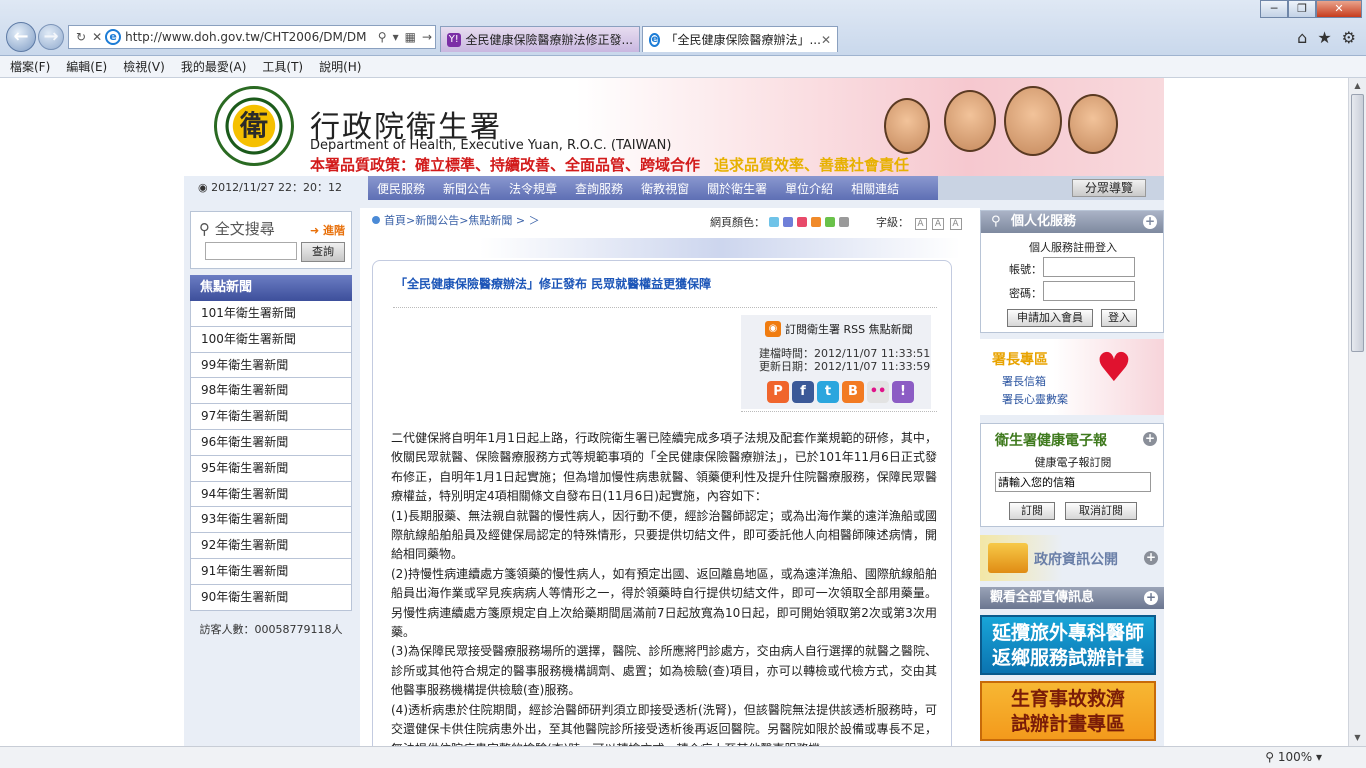 This screenshot has width=1366, height=768. Describe the element at coordinates (86, 66) in the screenshot. I see `menu-edit: 編輯(E)` at that location.